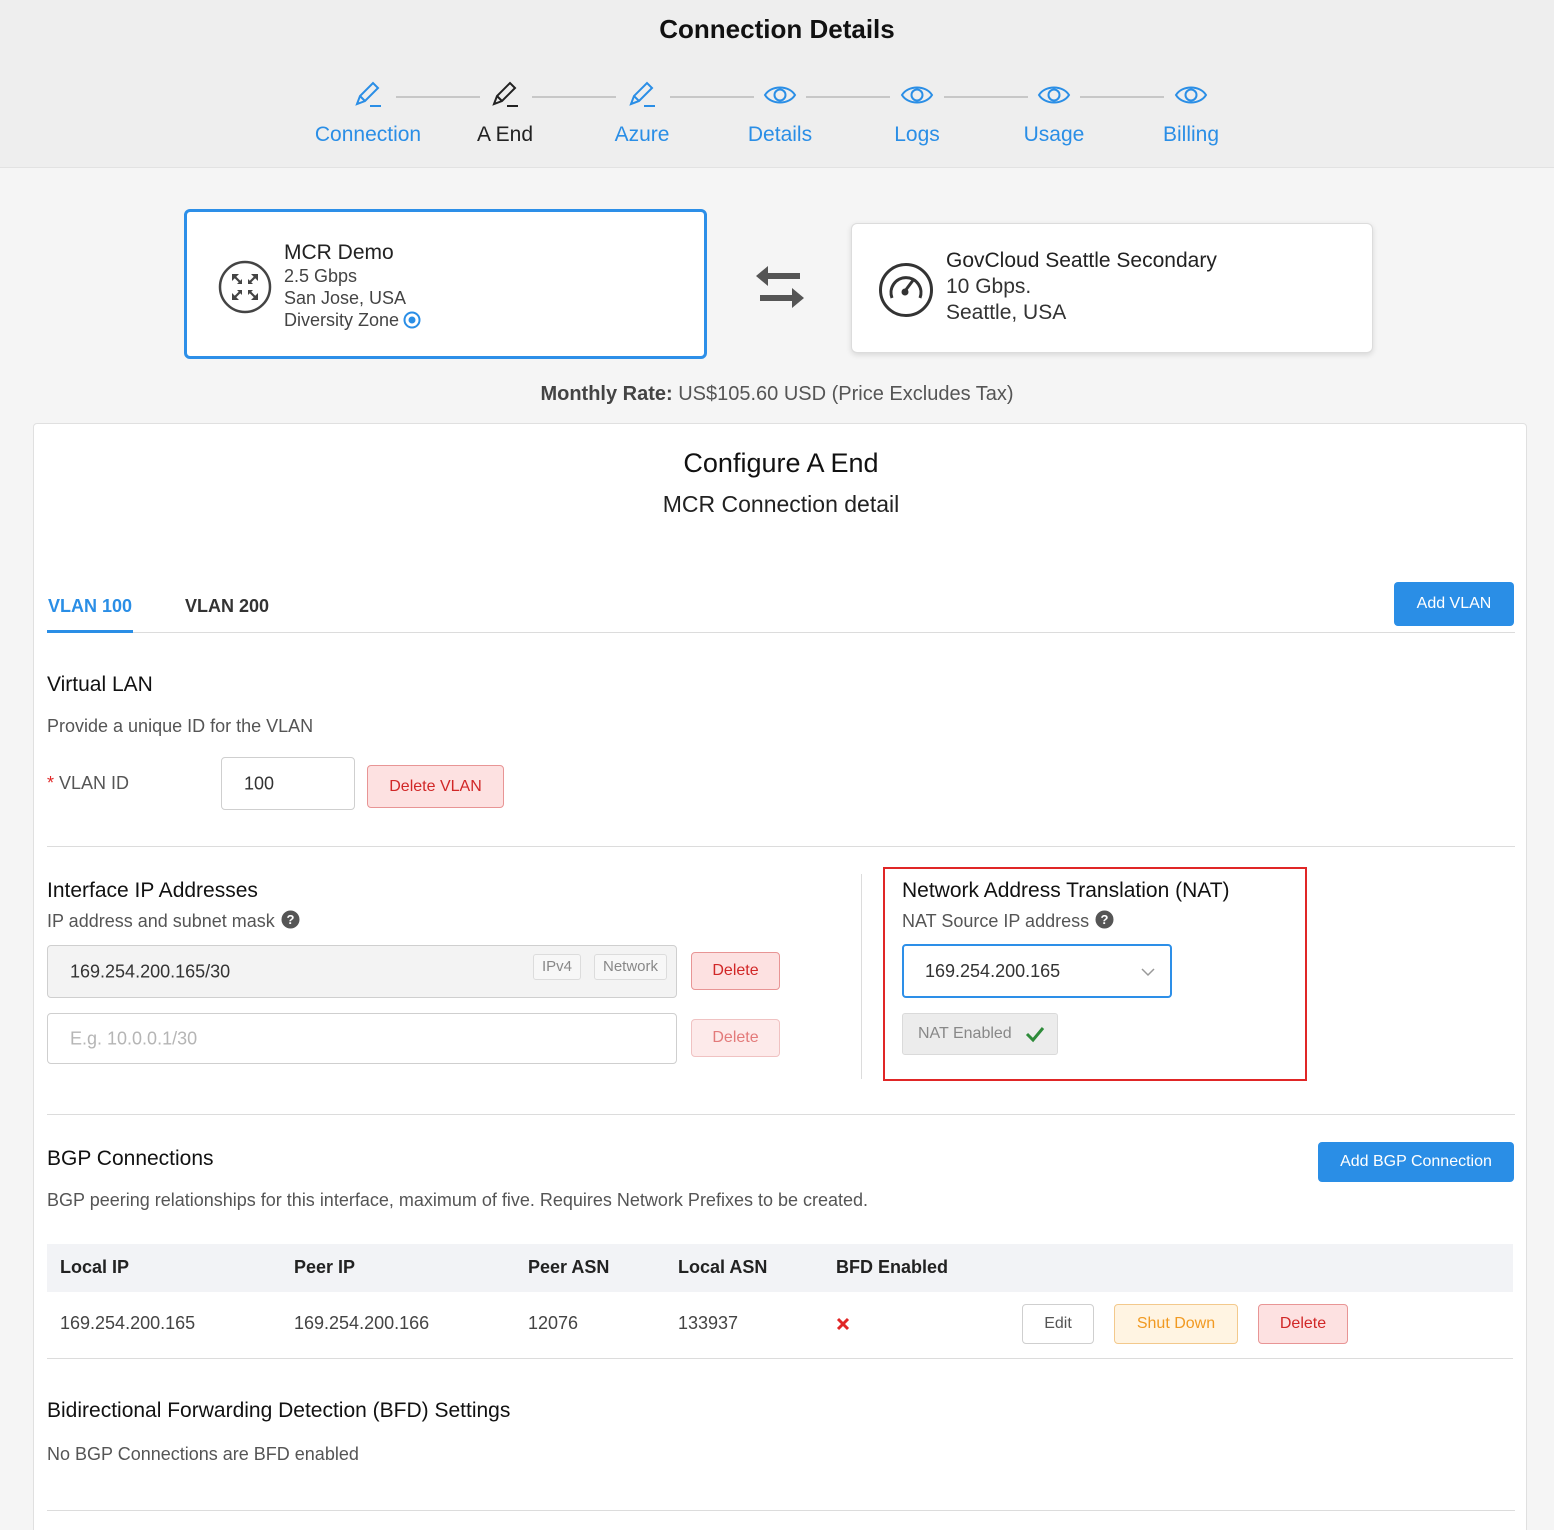 This screenshot has height=1530, width=1554. Describe the element at coordinates (781, 463) in the screenshot. I see `panel-title: Configure A End` at that location.